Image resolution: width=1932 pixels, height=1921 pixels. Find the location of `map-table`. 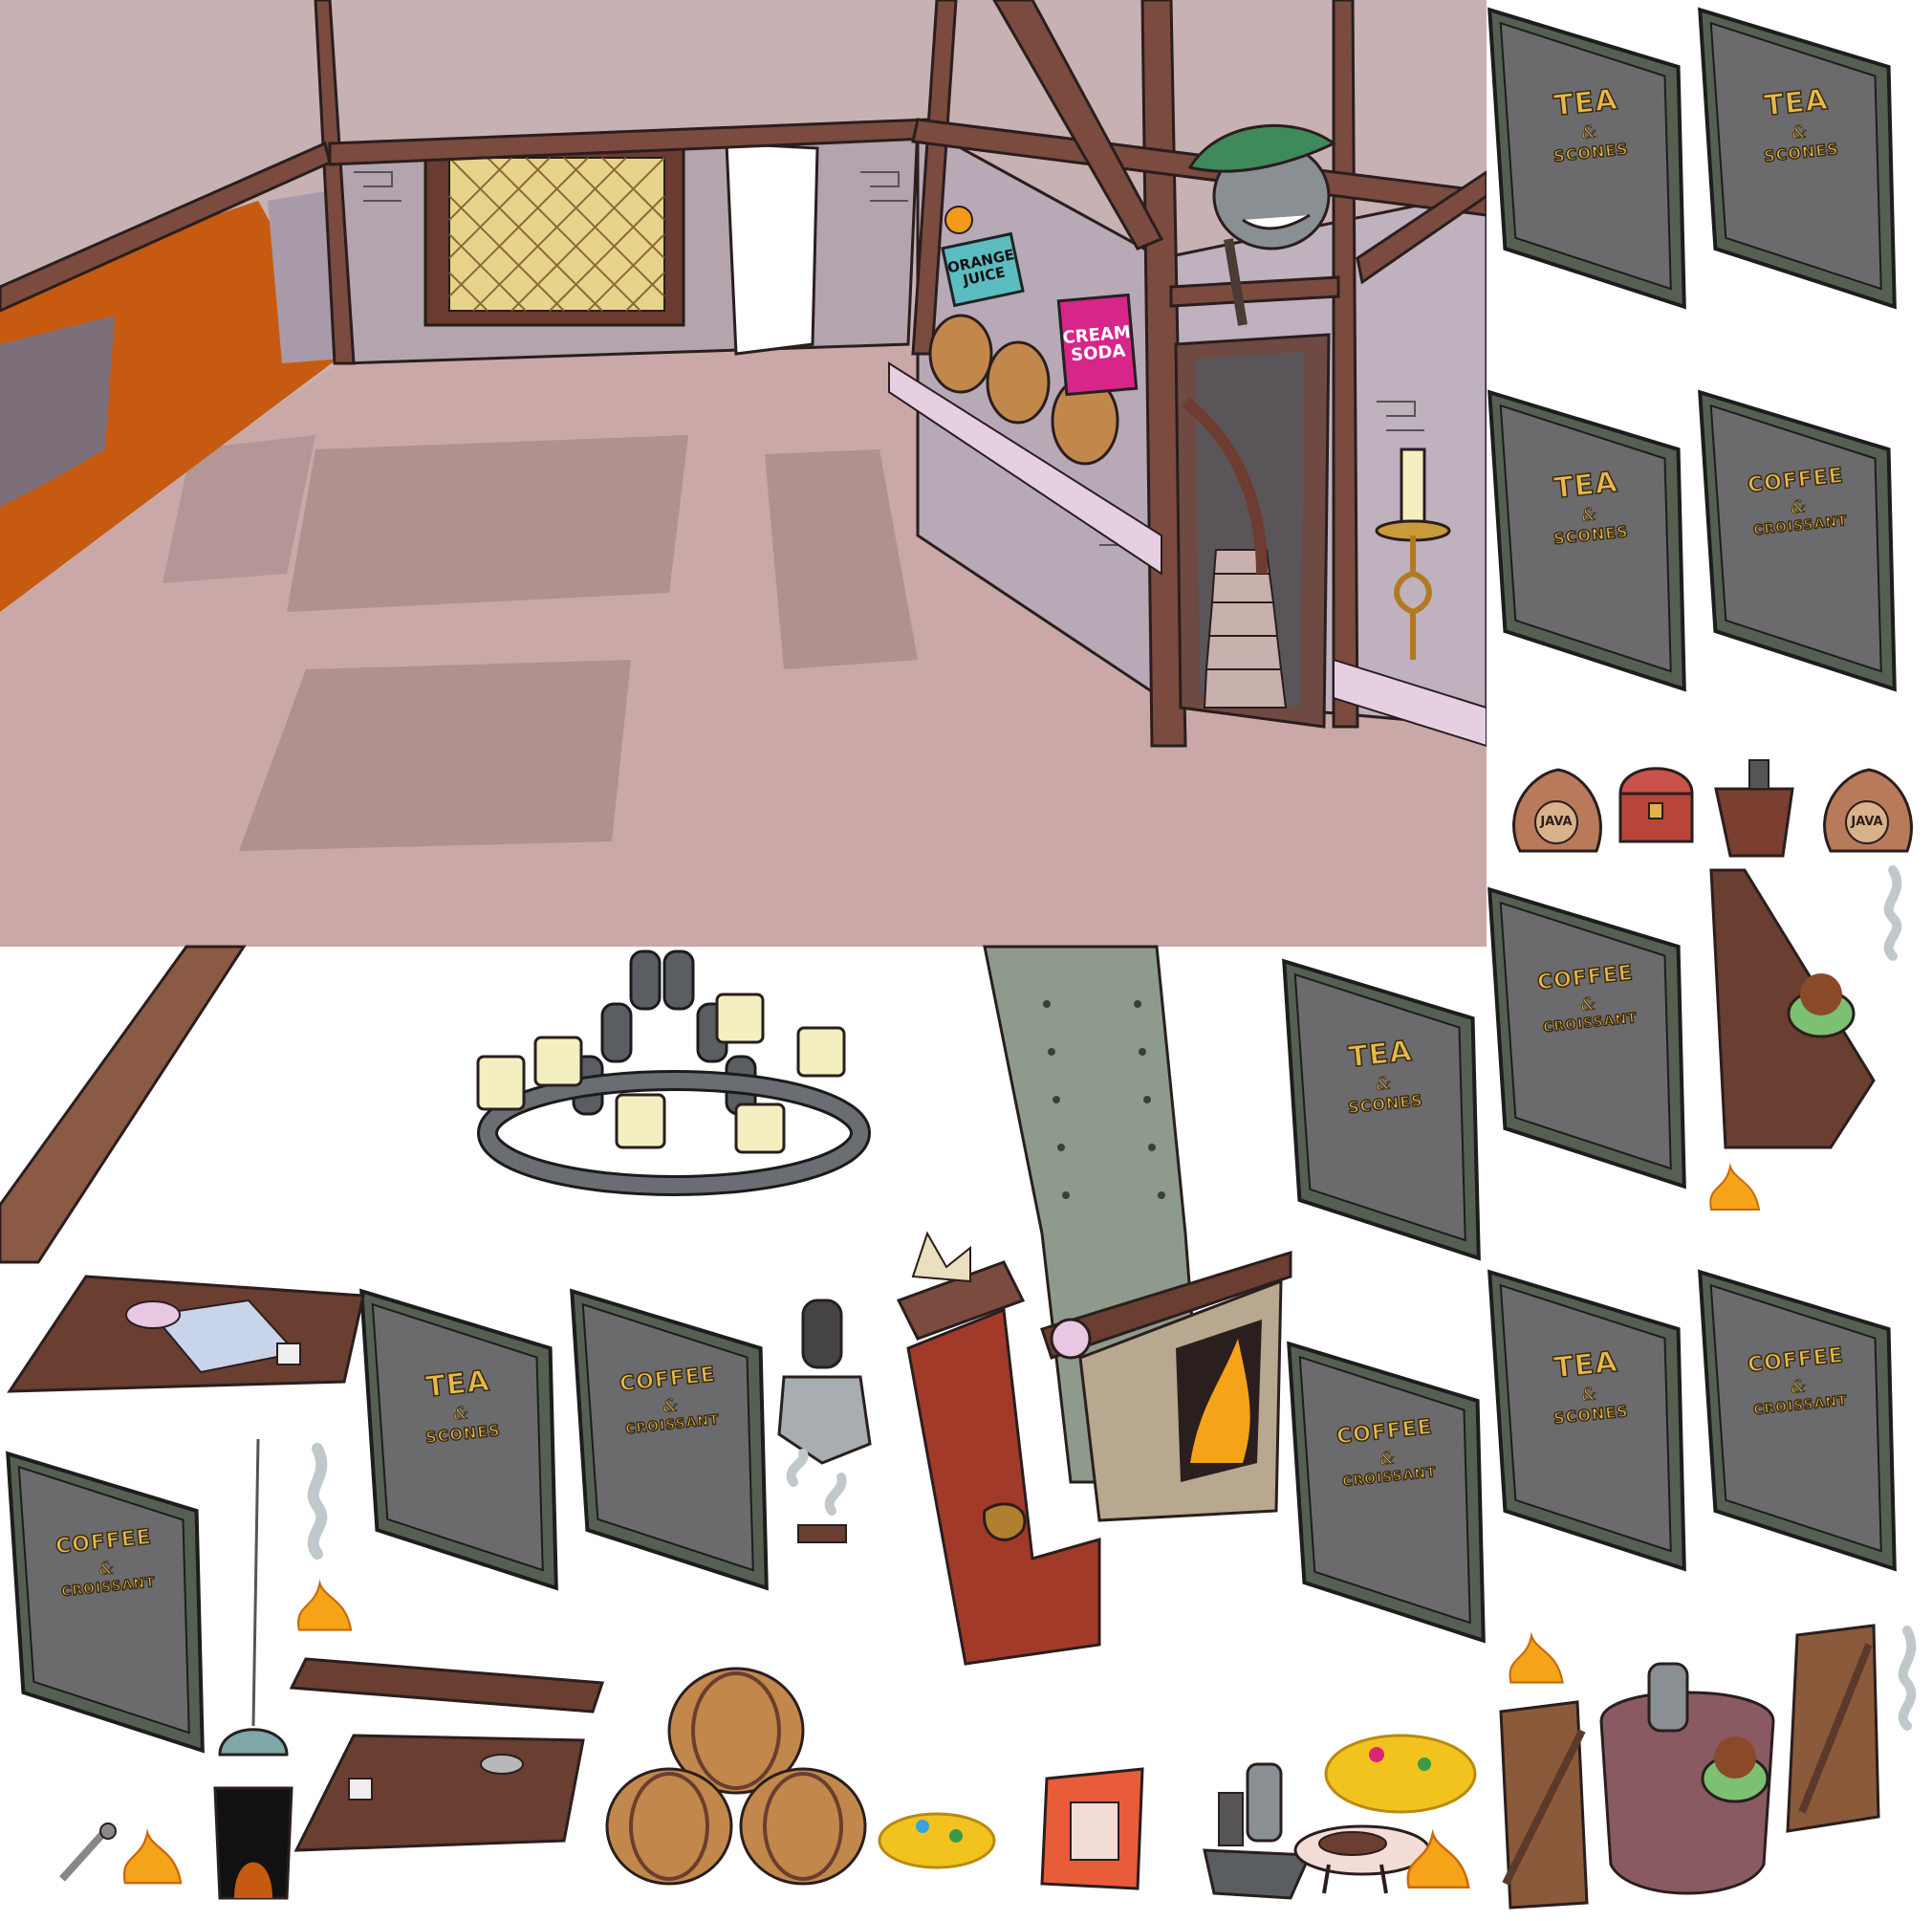

map-table is located at coordinates (186, 1353).